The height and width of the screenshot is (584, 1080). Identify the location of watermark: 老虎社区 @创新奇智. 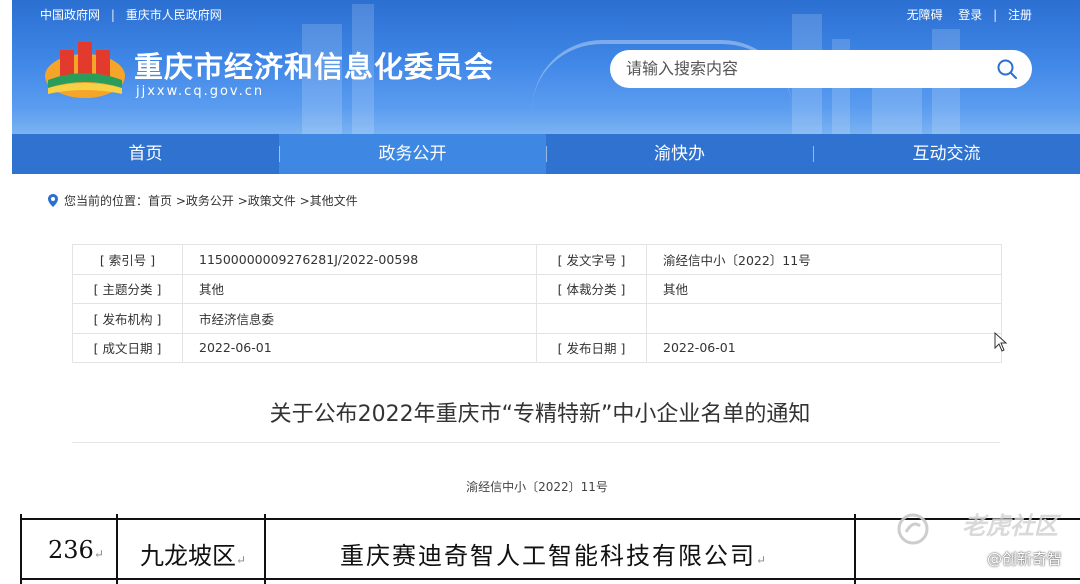
(977, 541).